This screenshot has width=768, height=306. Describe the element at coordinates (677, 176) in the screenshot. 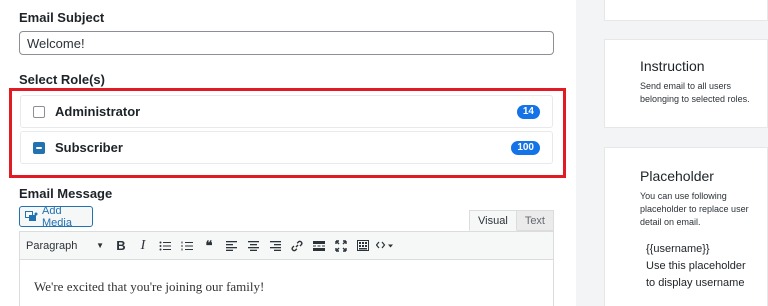

I see `placeholder-title: Placeholder` at that location.